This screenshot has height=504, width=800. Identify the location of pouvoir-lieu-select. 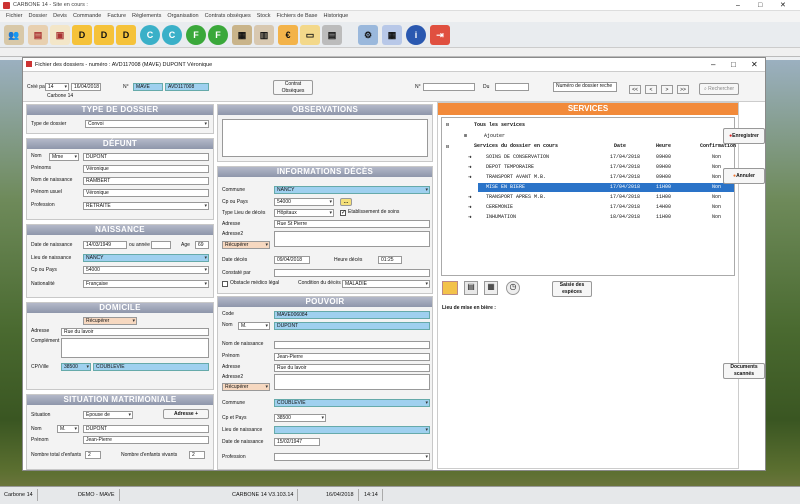
(352, 430).